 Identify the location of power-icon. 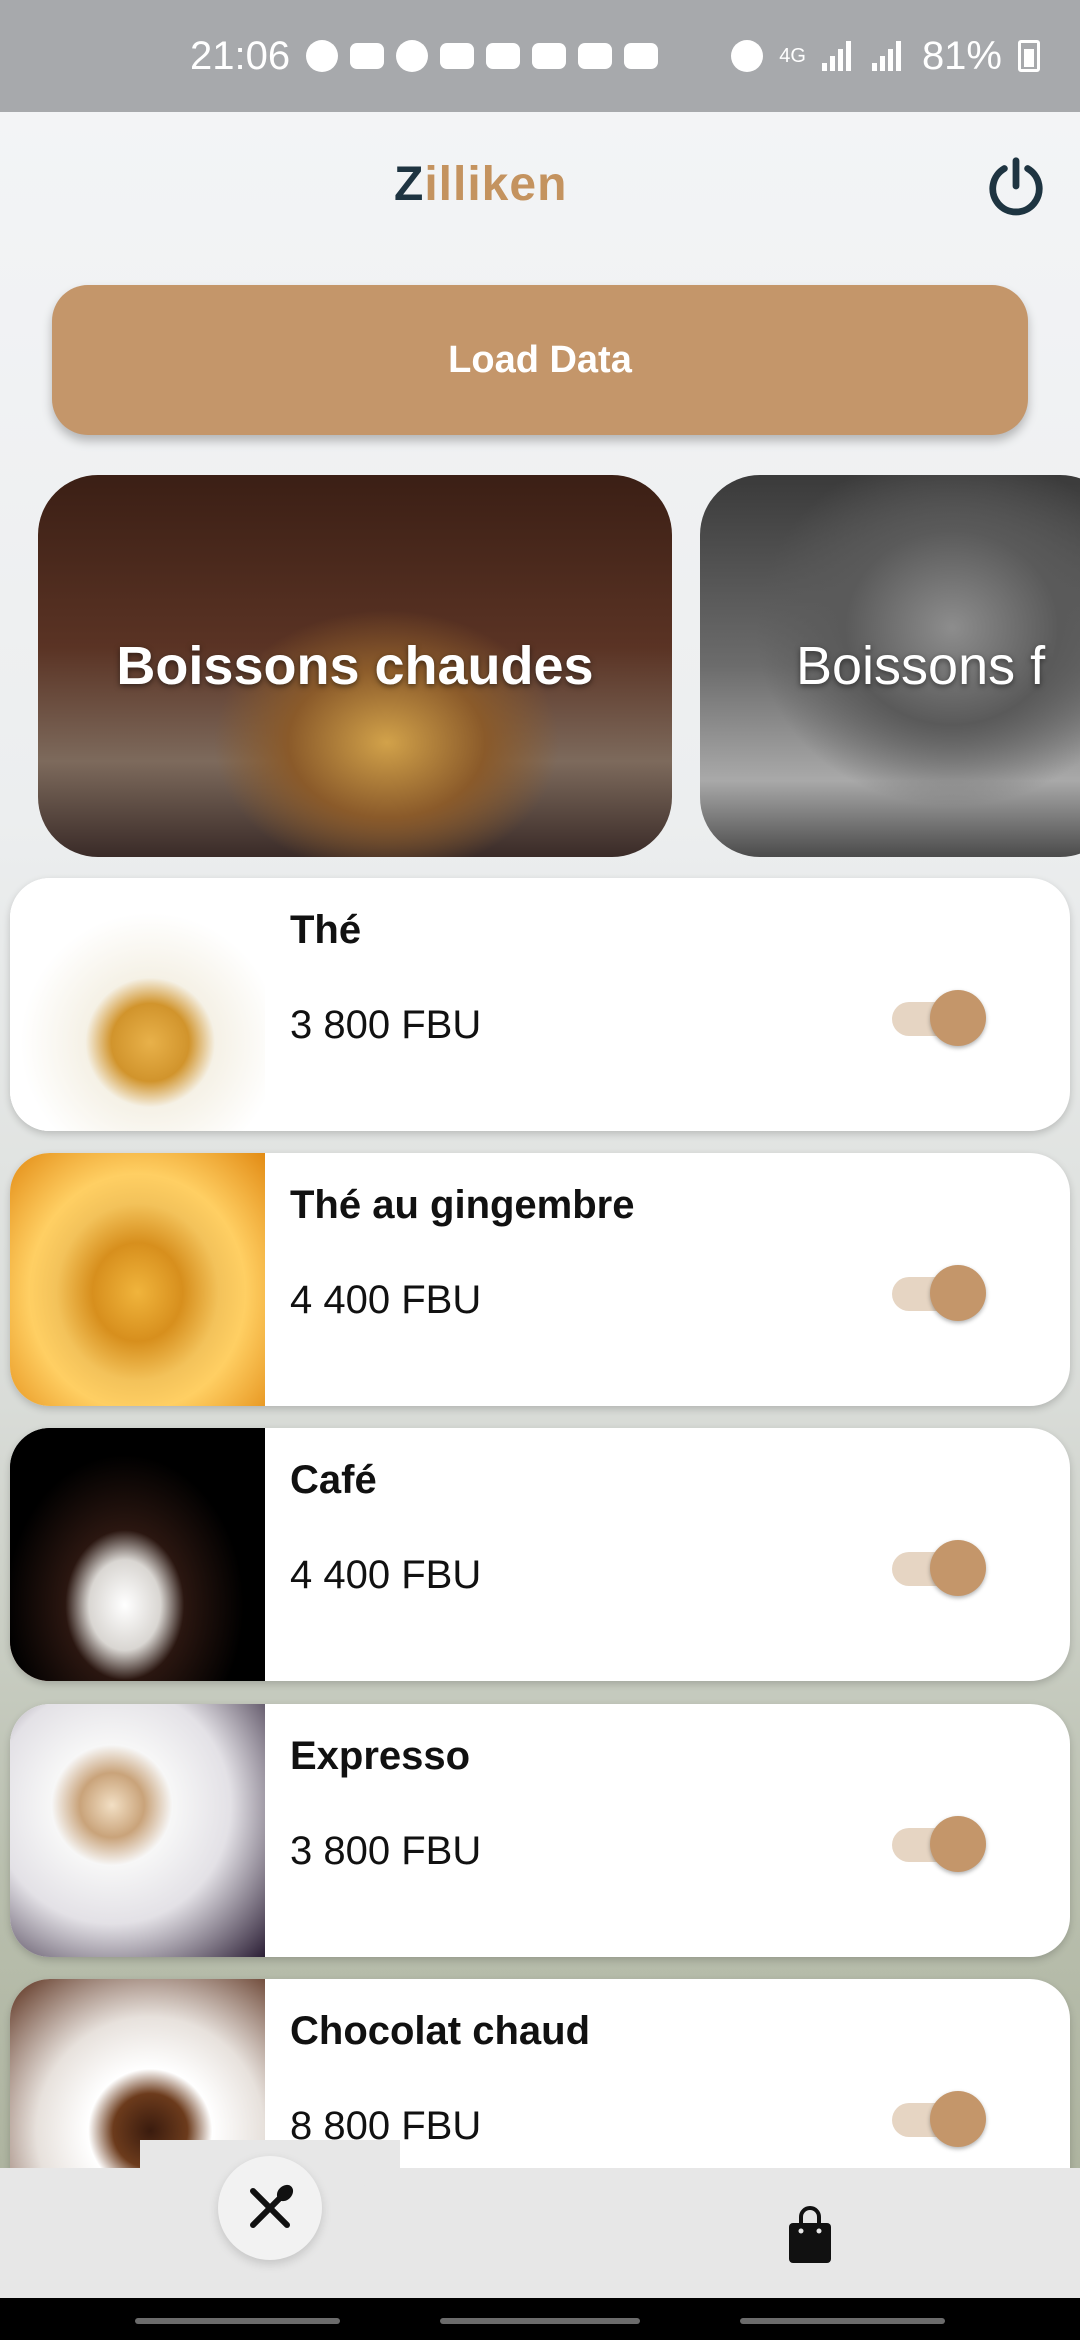
(1016, 186).